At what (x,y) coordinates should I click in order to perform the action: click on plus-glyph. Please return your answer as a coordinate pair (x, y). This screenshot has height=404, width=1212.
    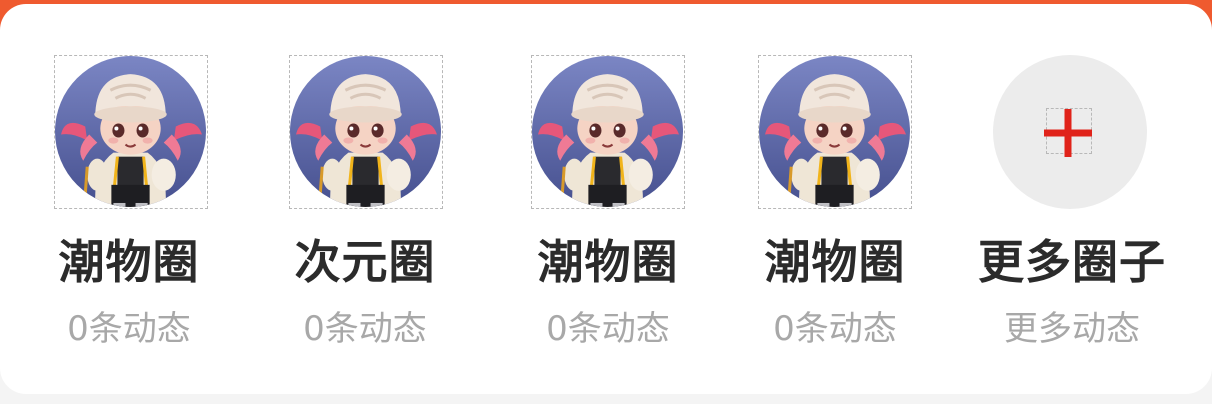
    Looking at the image, I should click on (1068, 133).